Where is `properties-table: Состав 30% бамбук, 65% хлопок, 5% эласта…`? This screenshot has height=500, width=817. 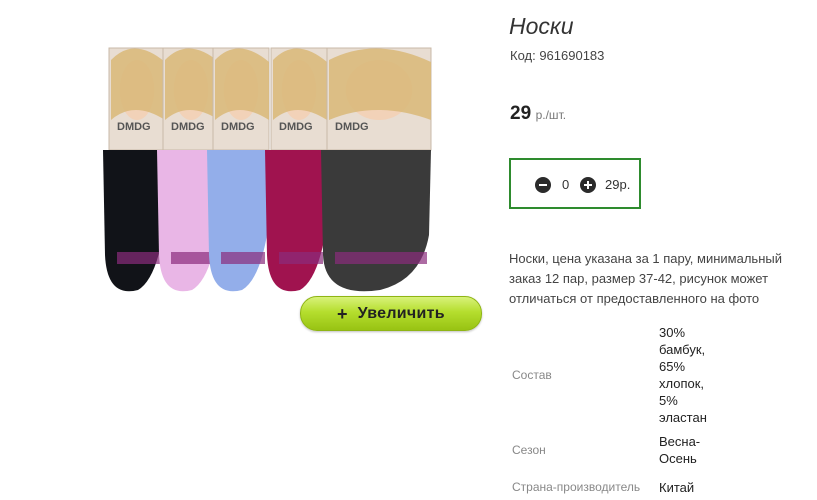 properties-table: Состав 30% бамбук, 65% хлопок, 5% эласта… is located at coordinates (614, 411).